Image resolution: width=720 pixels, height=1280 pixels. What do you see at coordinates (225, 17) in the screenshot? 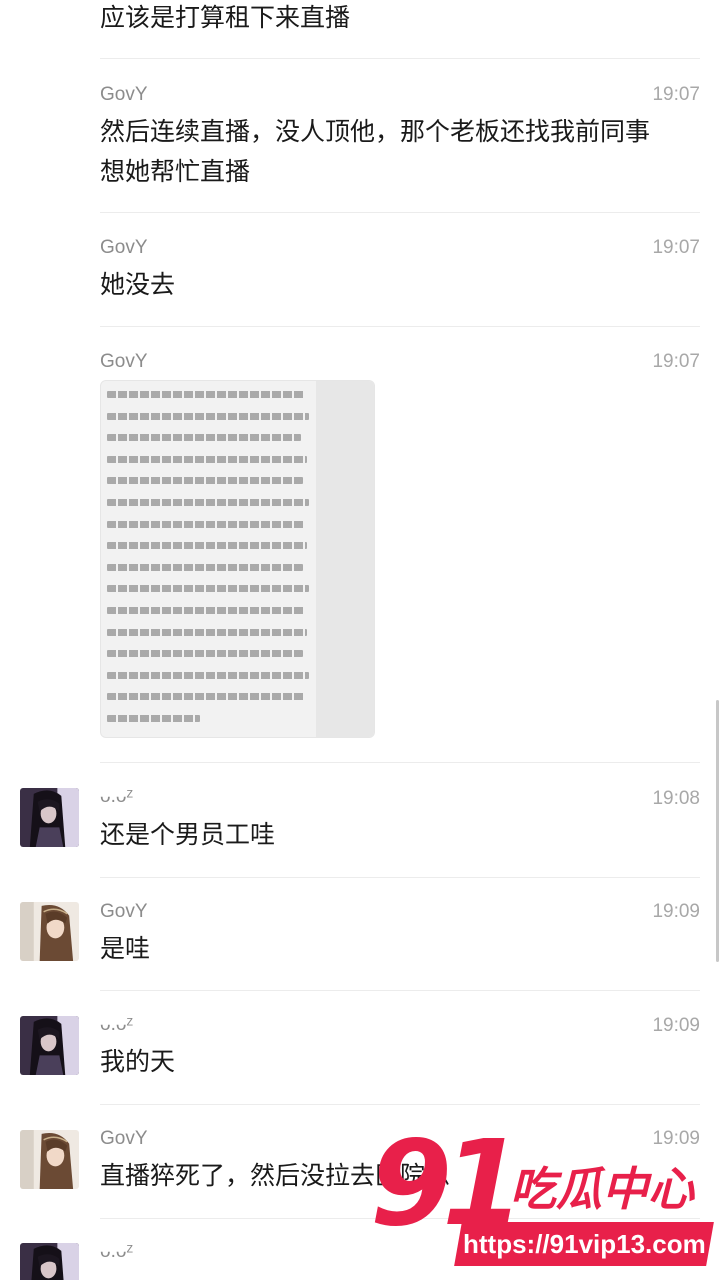
I see `message-text: 应该是打算租下来直播` at bounding box center [225, 17].